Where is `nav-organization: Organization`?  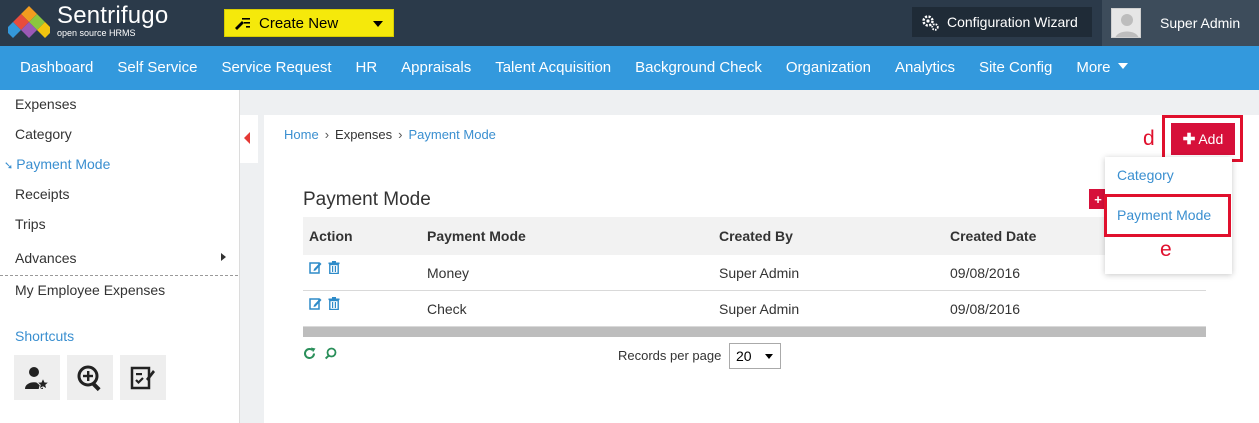 nav-organization: Organization is located at coordinates (828, 68).